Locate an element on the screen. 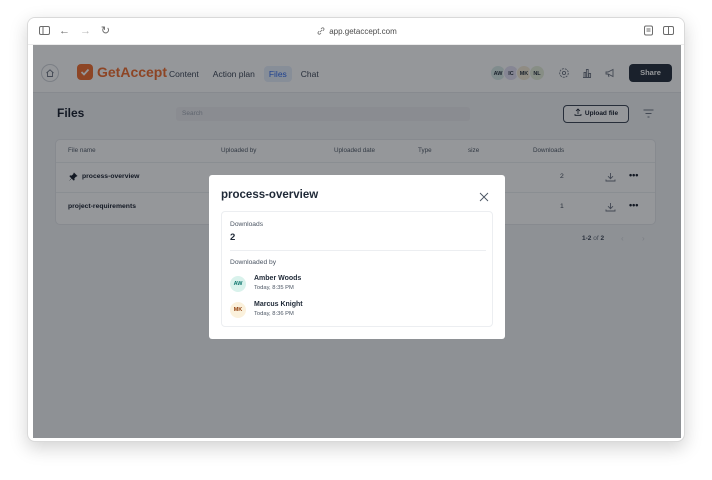 The width and height of the screenshot is (712, 480). downloader-name: Amber Woods is located at coordinates (278, 278).